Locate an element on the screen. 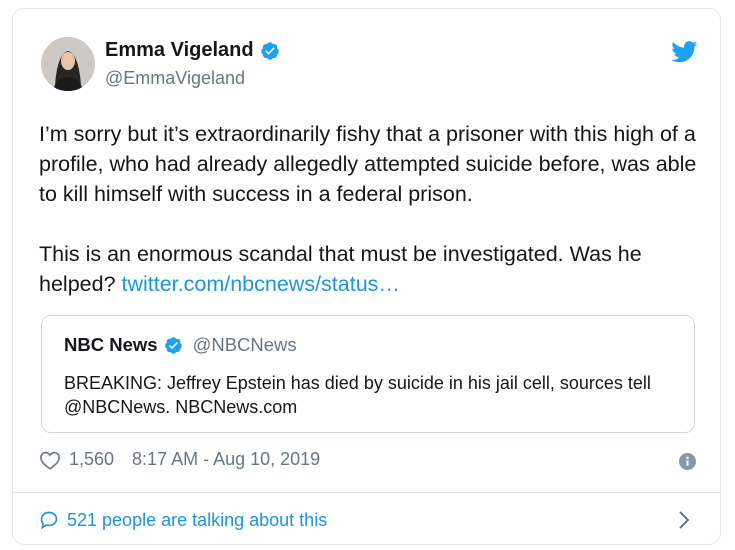 The height and width of the screenshot is (550, 735). conversation-text: 521 people are talking about this is located at coordinates (197, 520).